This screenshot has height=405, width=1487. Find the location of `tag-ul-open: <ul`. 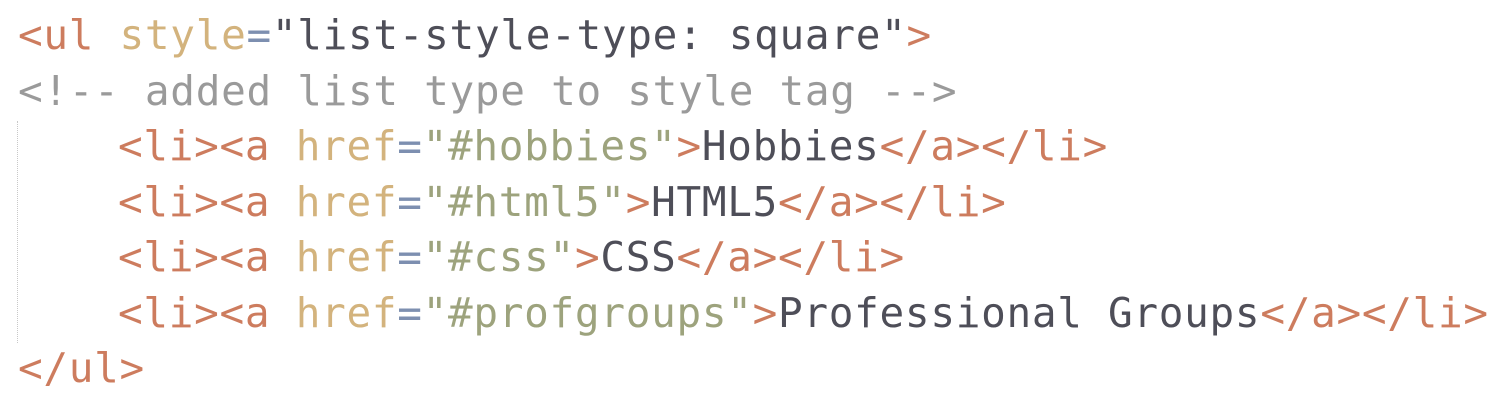

tag-ul-open: <ul is located at coordinates (56, 35).